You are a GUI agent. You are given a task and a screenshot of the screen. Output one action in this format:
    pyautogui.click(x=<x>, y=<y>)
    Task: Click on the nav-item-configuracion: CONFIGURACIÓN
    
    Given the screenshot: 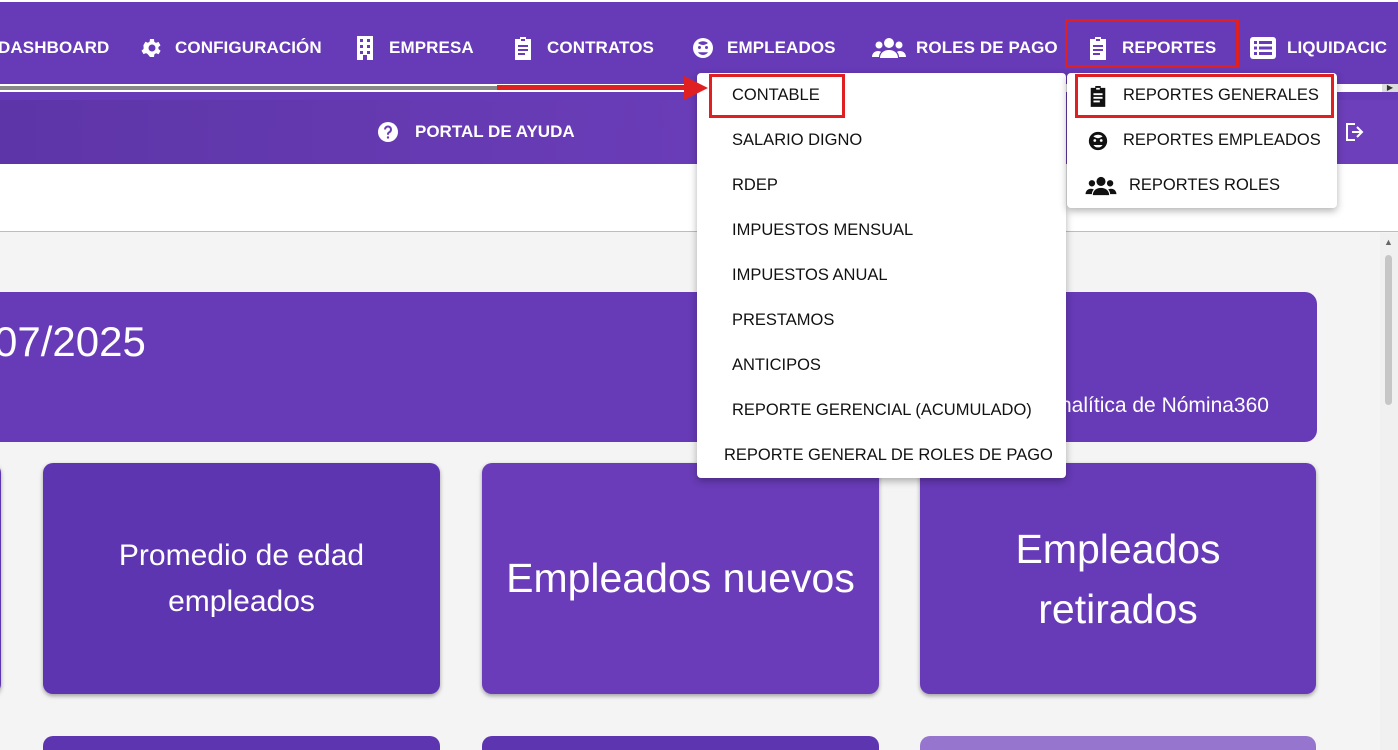 What is the action you would take?
    pyautogui.click(x=229, y=48)
    